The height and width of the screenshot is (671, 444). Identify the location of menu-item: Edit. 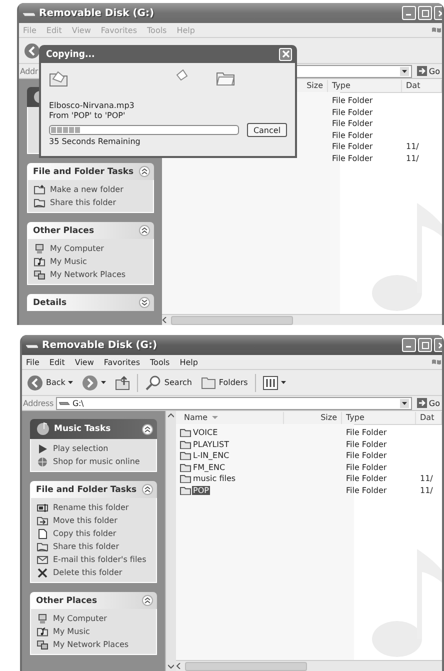
(57, 362).